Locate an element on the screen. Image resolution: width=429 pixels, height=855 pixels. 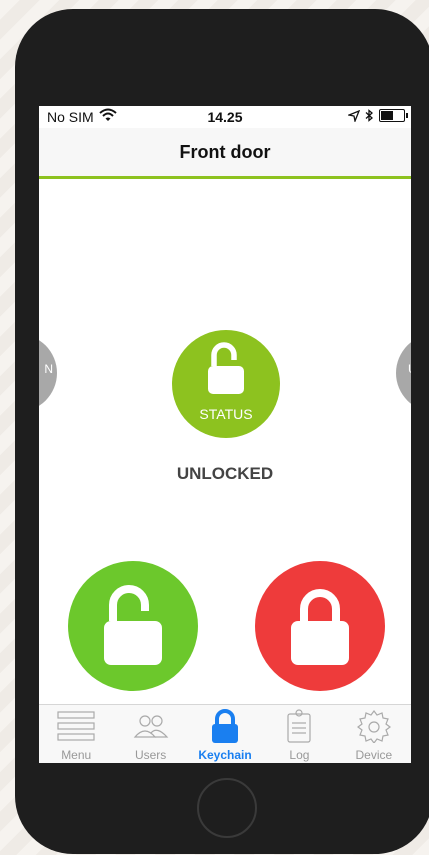
navigation-bar: Front door is located at coordinates (225, 153).